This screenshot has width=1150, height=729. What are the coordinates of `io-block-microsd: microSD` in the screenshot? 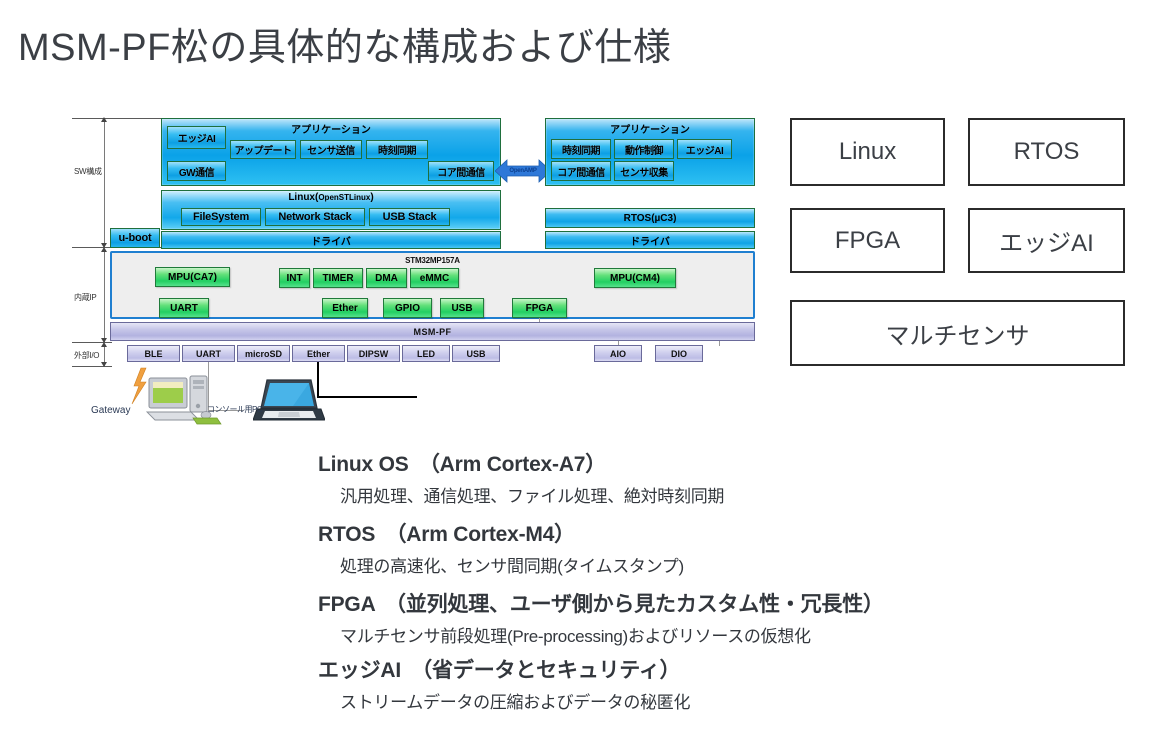 It's located at (263, 353).